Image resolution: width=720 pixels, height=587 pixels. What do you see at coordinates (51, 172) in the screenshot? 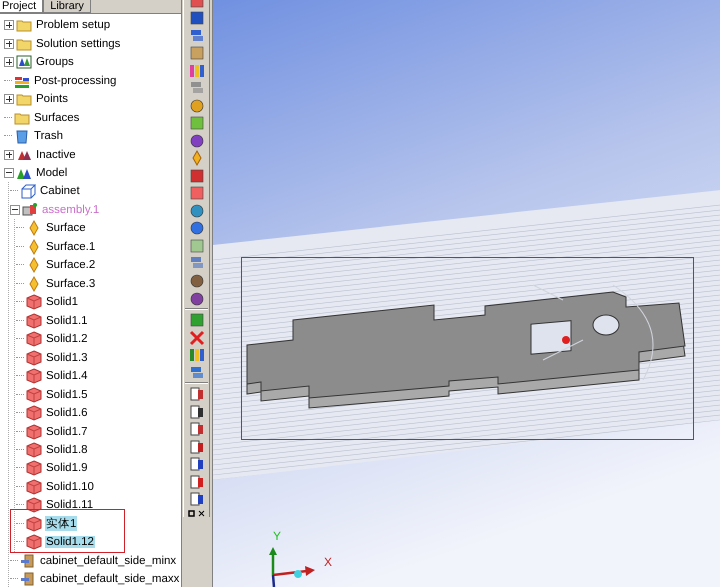
I see `tree-item: Model` at bounding box center [51, 172].